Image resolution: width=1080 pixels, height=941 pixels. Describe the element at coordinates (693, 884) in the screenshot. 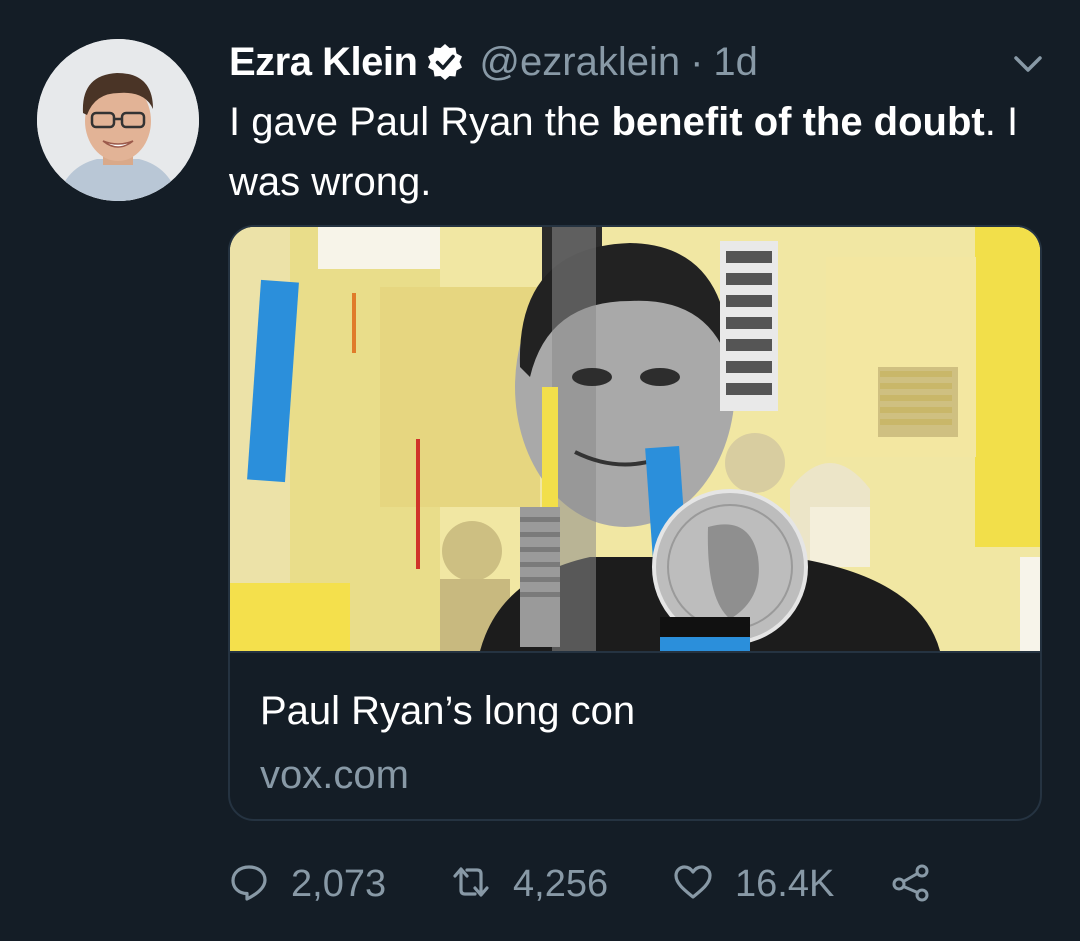

I see `like-icon` at that location.